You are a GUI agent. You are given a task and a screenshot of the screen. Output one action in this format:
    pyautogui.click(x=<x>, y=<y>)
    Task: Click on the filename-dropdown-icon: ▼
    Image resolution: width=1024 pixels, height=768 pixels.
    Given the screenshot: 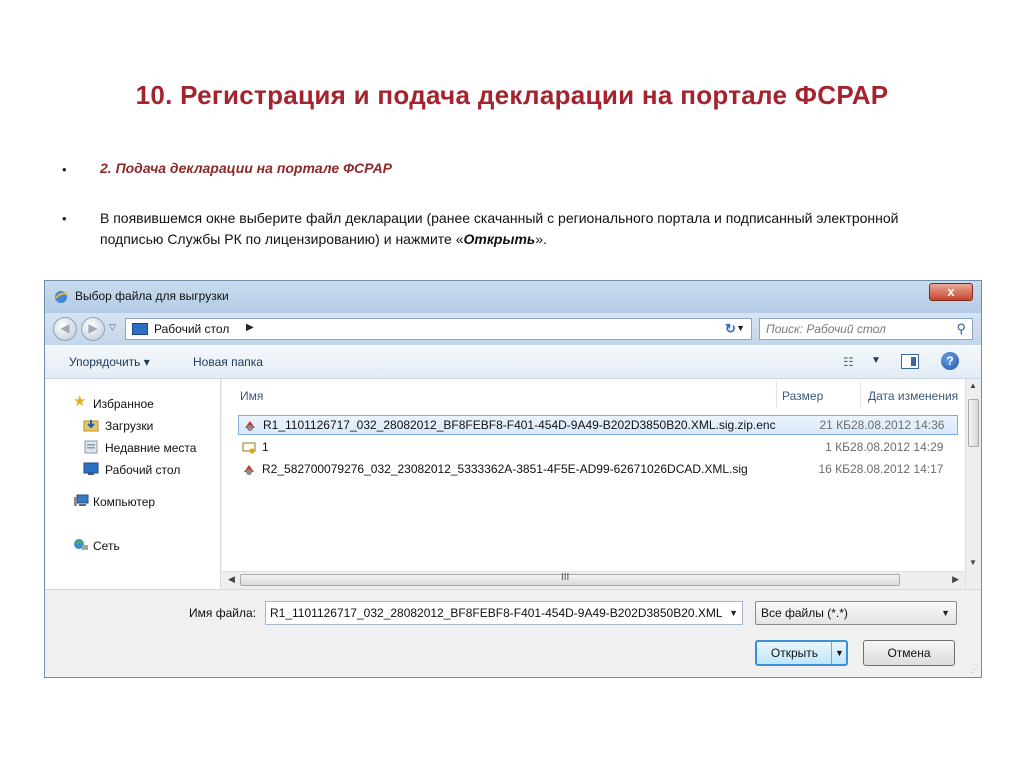 What is the action you would take?
    pyautogui.click(x=733, y=613)
    